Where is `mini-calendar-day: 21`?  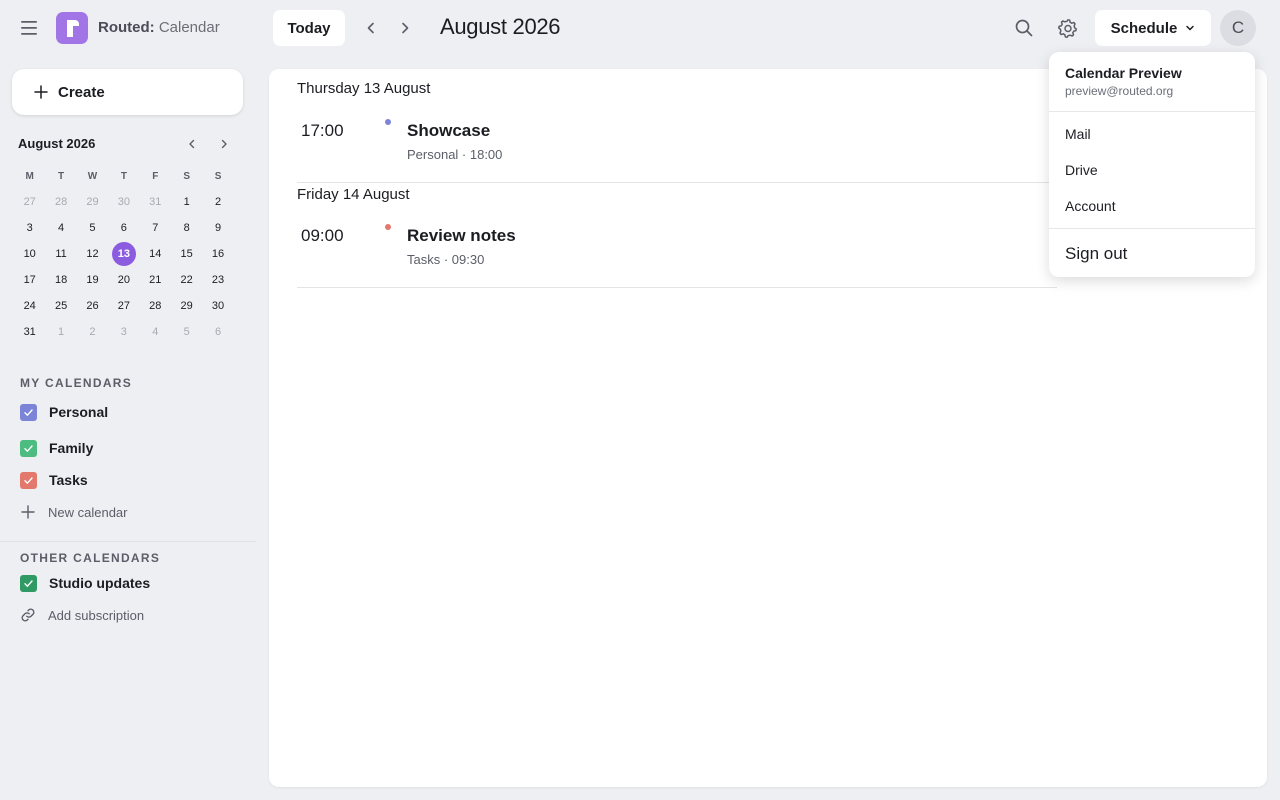
mini-calendar-day: 21 is located at coordinates (155, 280).